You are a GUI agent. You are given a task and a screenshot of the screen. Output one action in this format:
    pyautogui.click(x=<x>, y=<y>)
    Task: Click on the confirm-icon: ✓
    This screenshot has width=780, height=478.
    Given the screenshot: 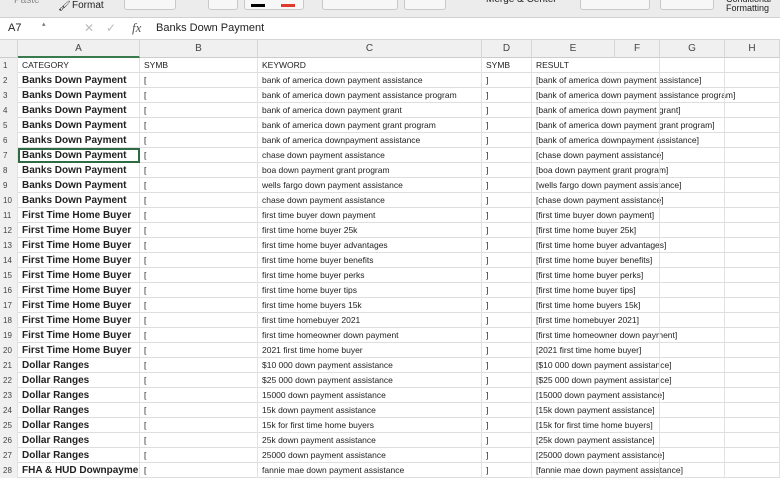 What is the action you would take?
    pyautogui.click(x=111, y=28)
    